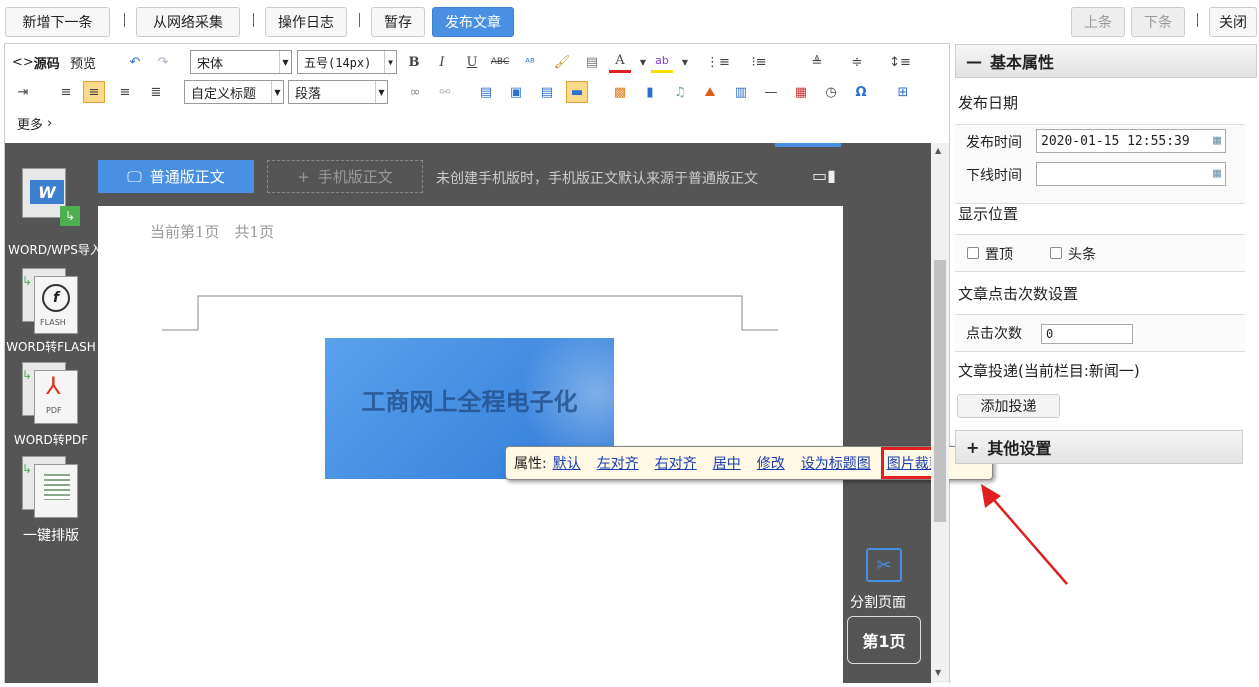 The height and width of the screenshot is (687, 1259). Describe the element at coordinates (66, 92) in the screenshot. I see `align-left-icon: ≡` at that location.